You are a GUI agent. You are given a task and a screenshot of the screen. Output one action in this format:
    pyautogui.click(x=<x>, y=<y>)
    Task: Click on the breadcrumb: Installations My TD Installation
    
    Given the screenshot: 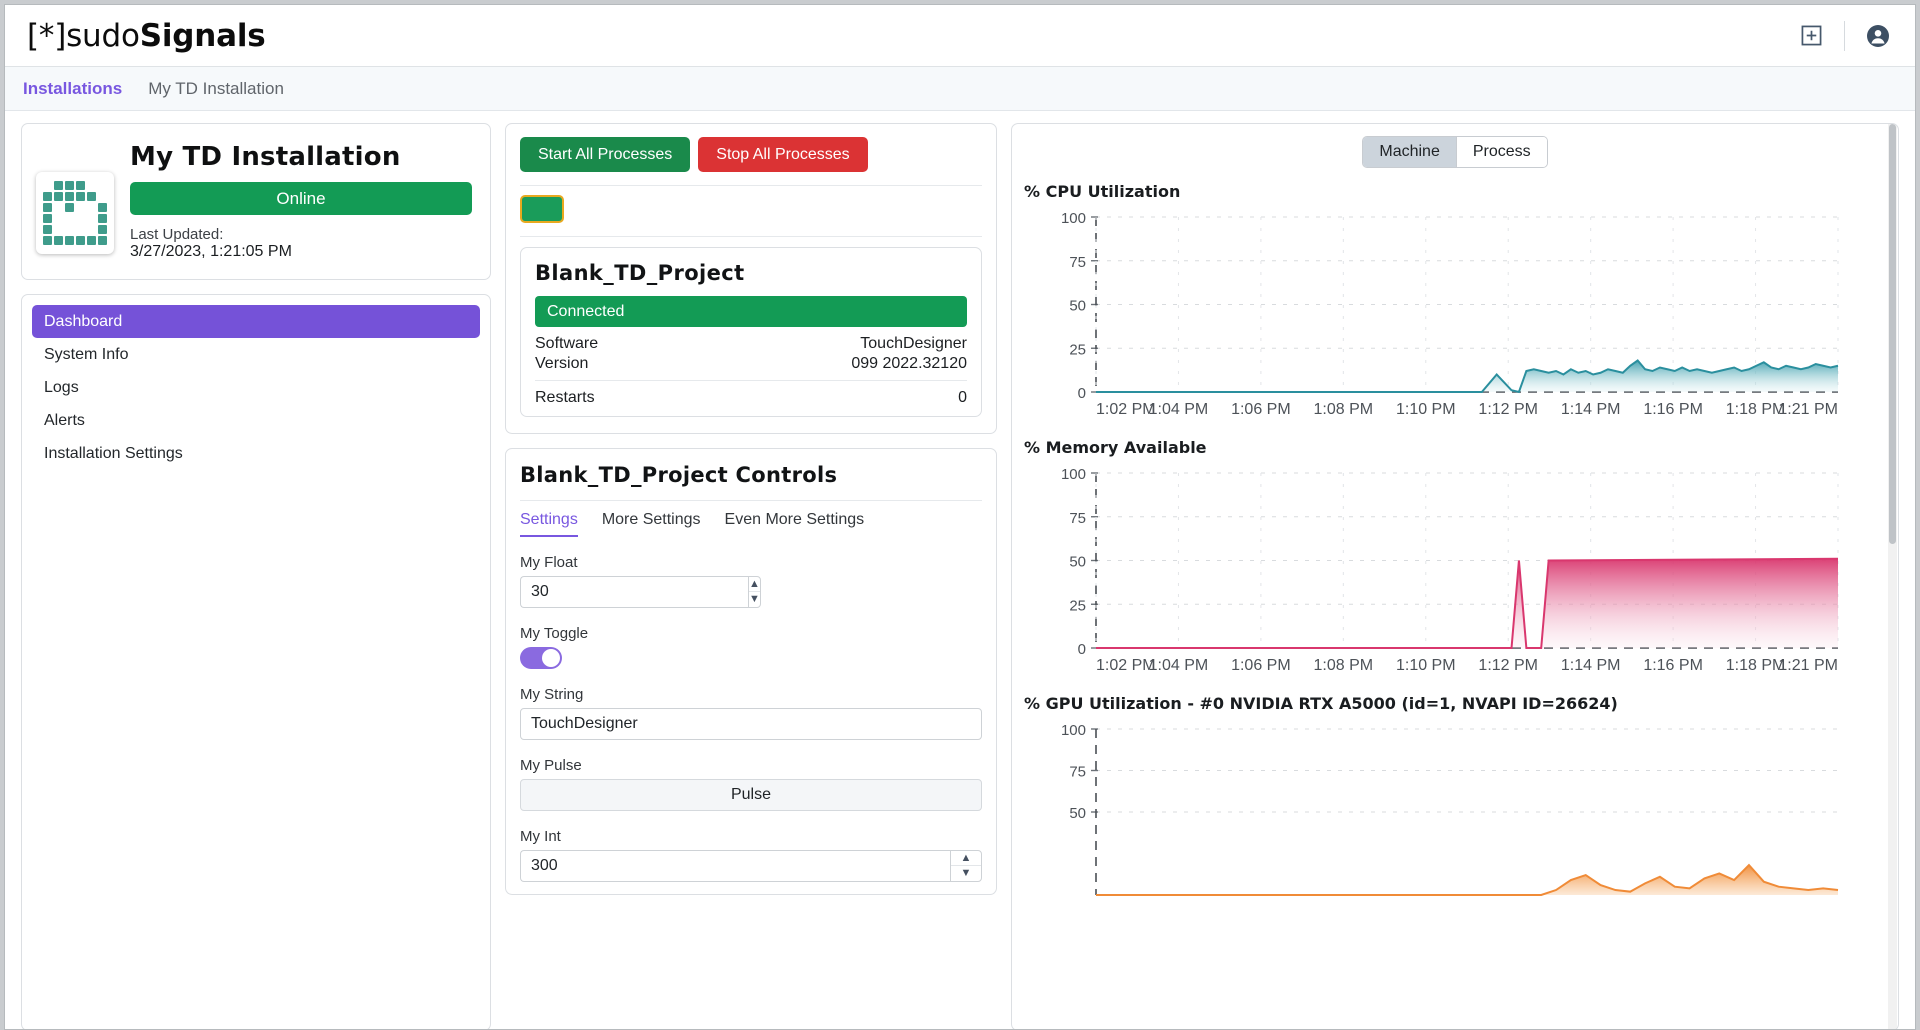 What is the action you would take?
    pyautogui.click(x=960, y=89)
    